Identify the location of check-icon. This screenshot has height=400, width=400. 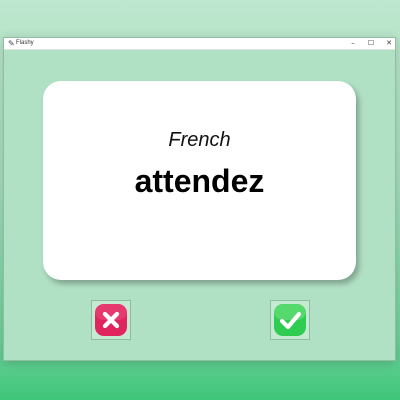
(290, 320).